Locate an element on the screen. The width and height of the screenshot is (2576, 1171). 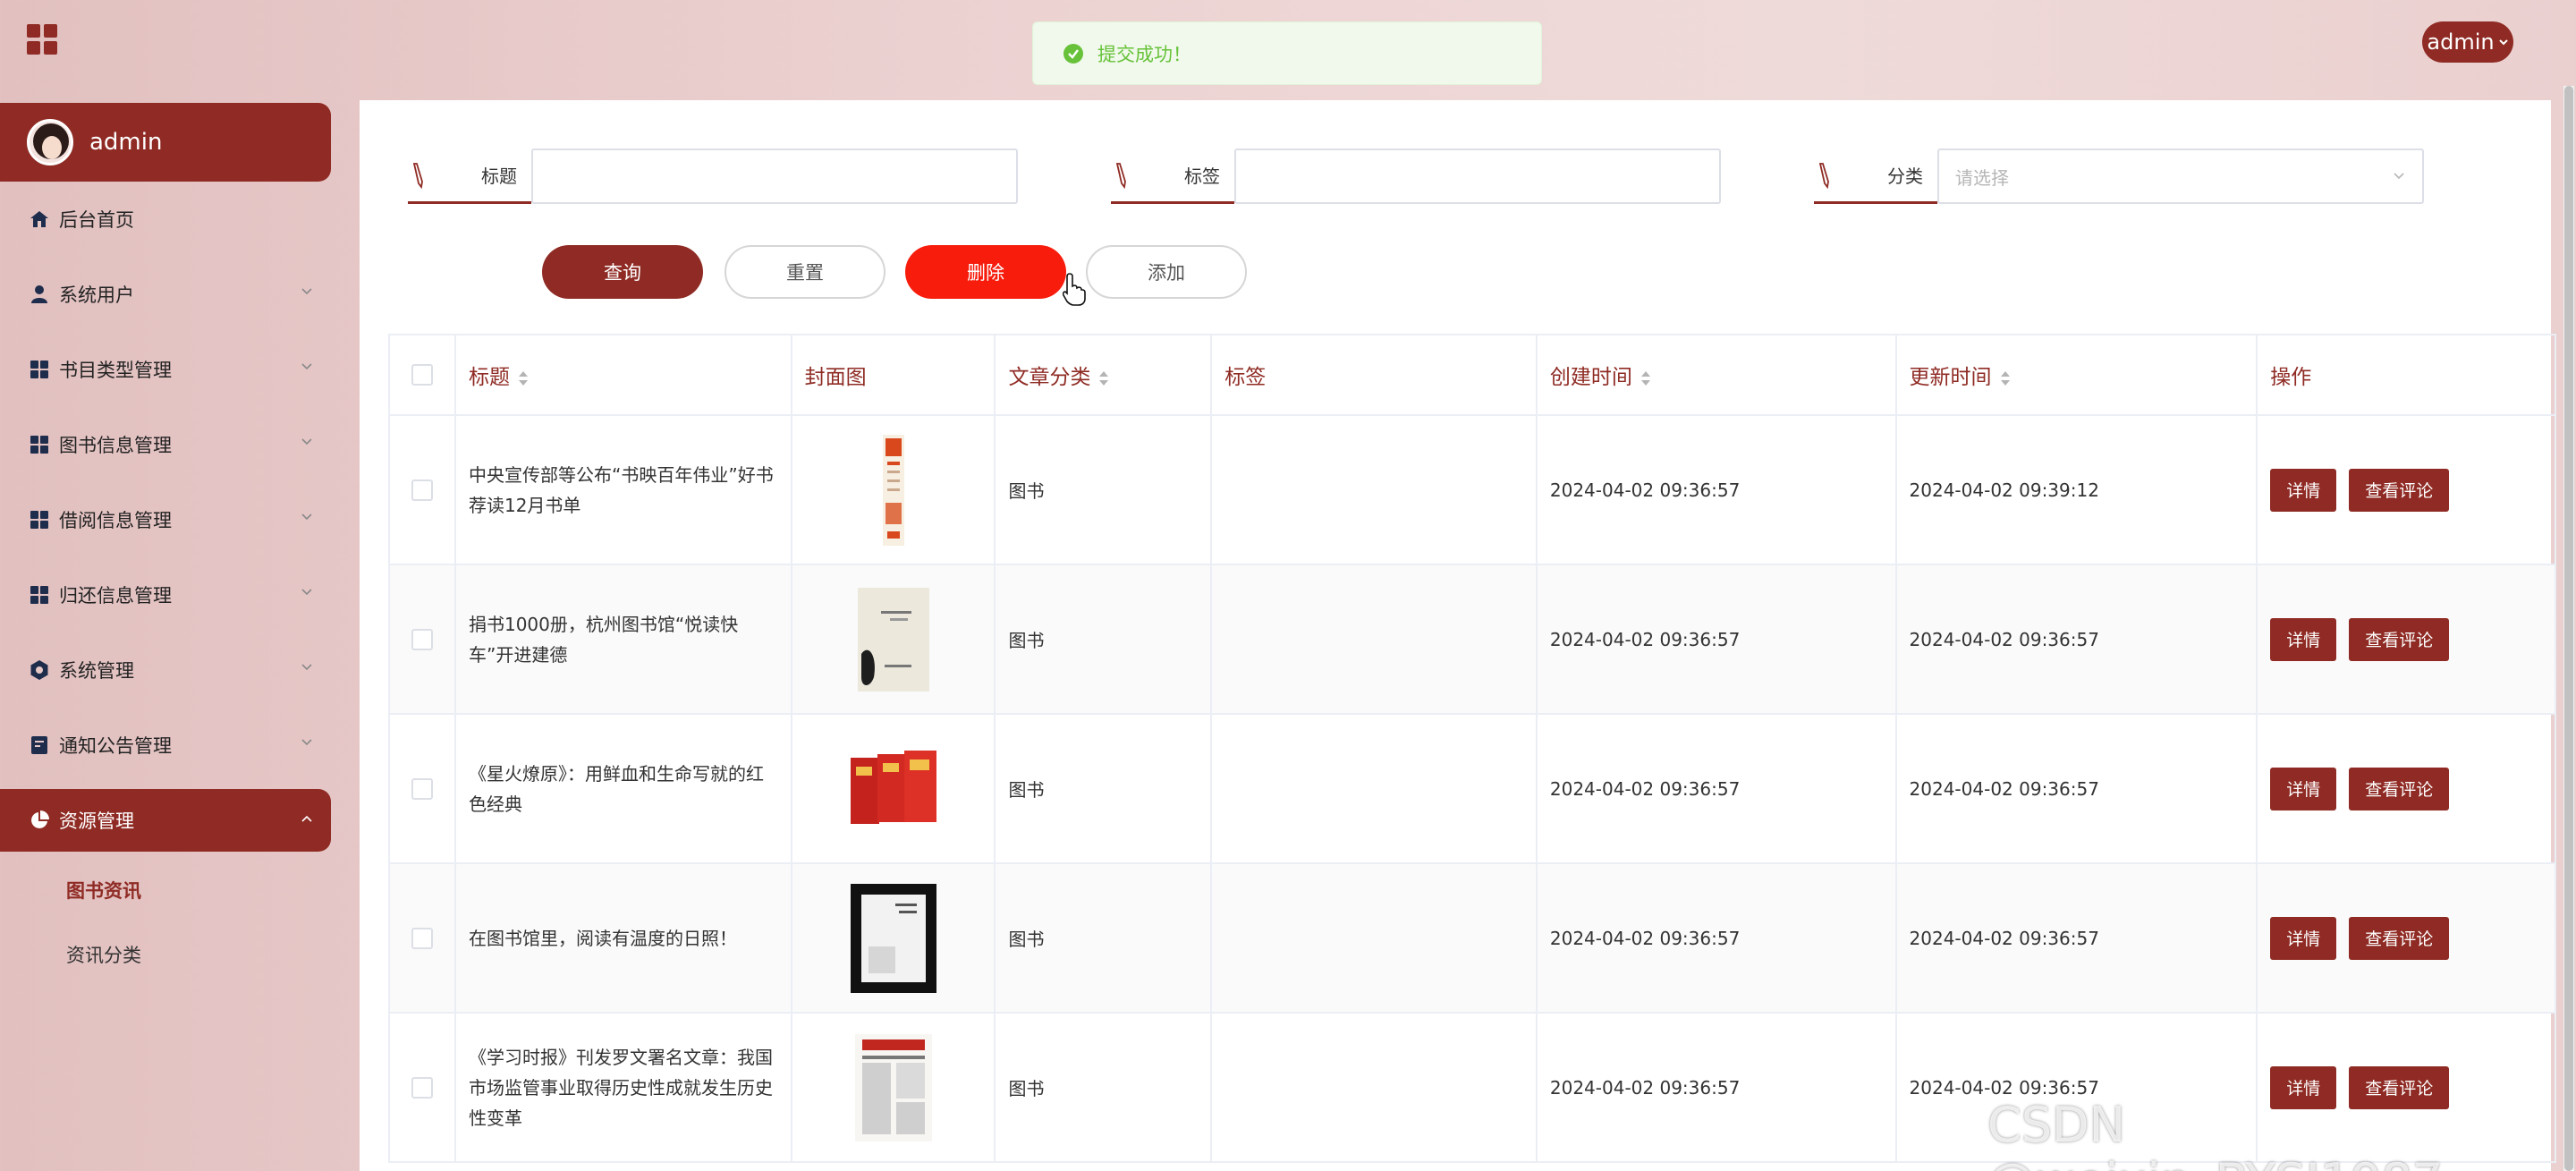
avatar is located at coordinates (50, 142).